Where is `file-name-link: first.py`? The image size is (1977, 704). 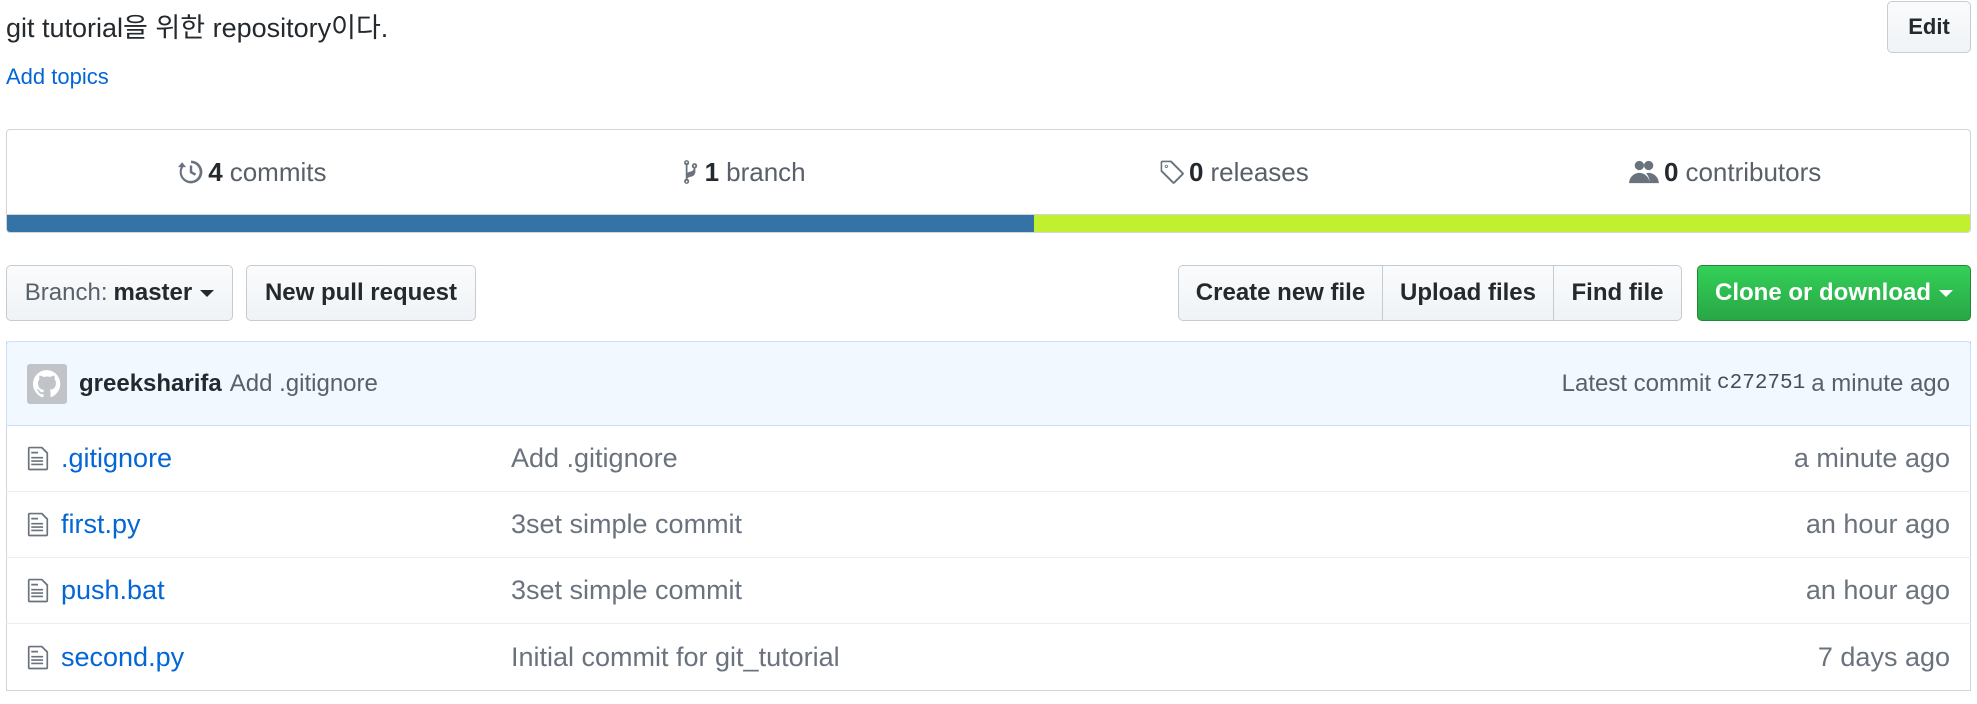
file-name-link: first.py is located at coordinates (286, 524).